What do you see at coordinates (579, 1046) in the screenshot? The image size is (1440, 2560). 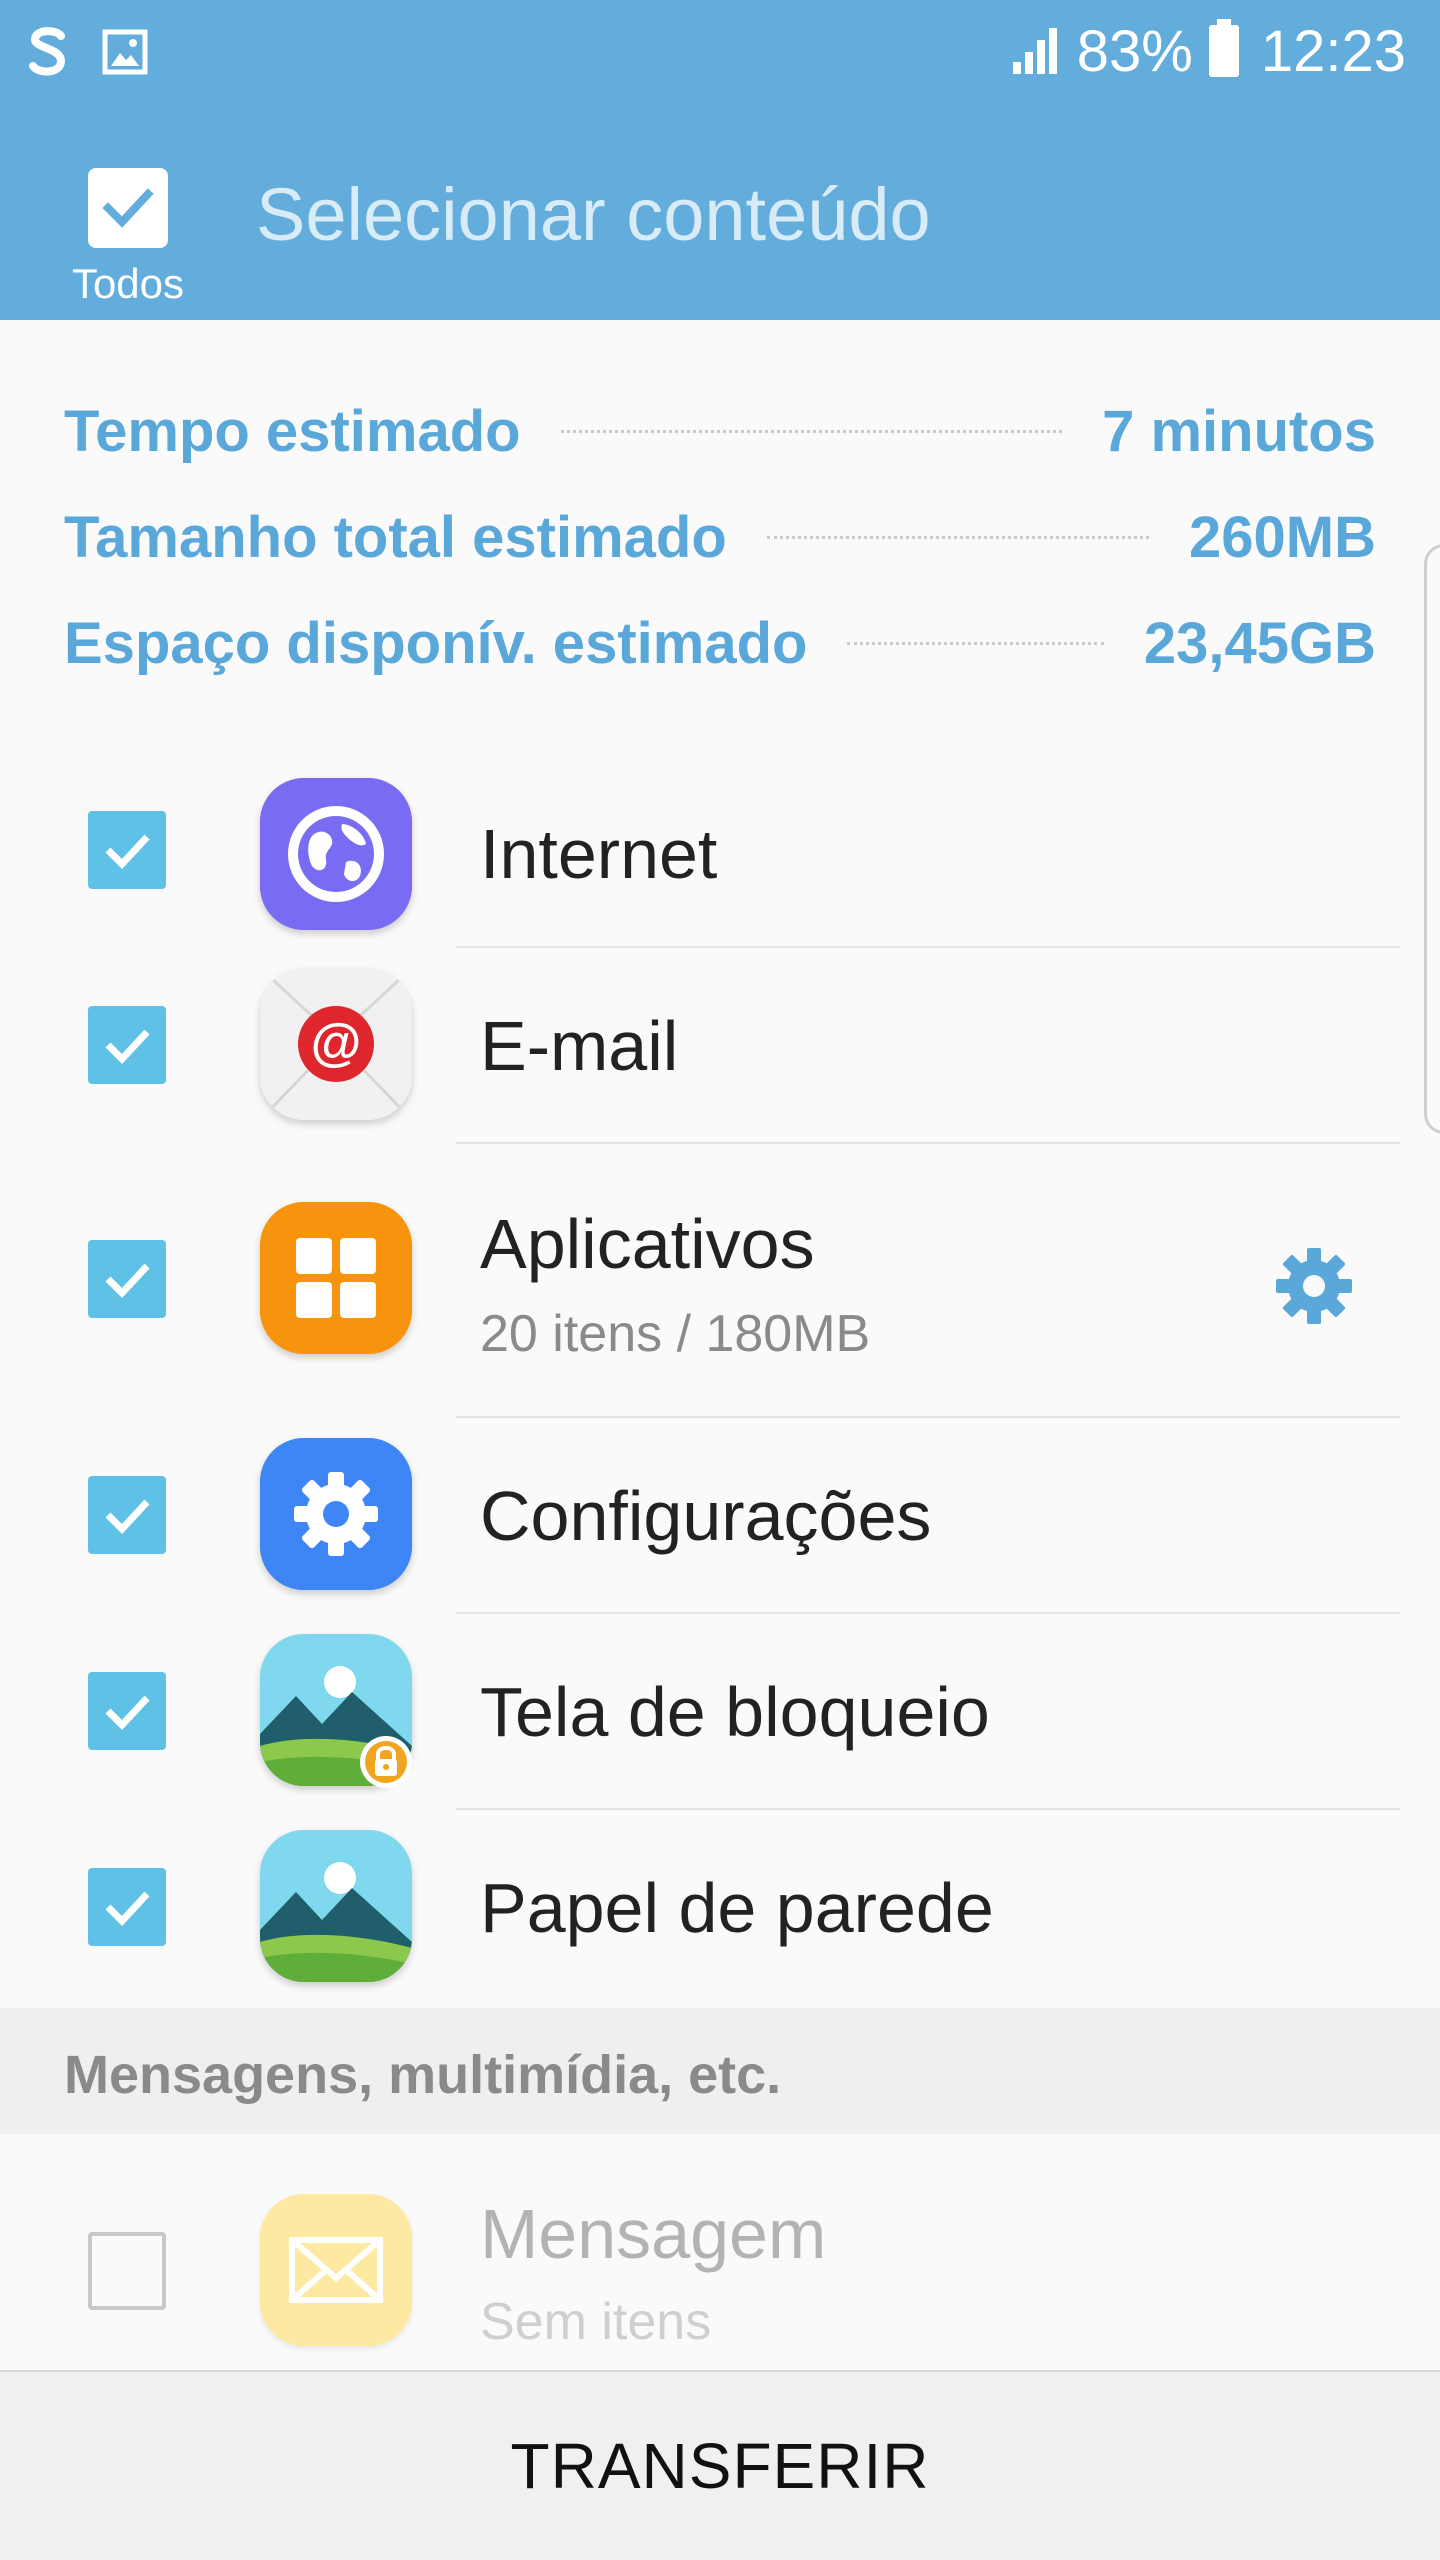 I see `item-title: E-mail` at bounding box center [579, 1046].